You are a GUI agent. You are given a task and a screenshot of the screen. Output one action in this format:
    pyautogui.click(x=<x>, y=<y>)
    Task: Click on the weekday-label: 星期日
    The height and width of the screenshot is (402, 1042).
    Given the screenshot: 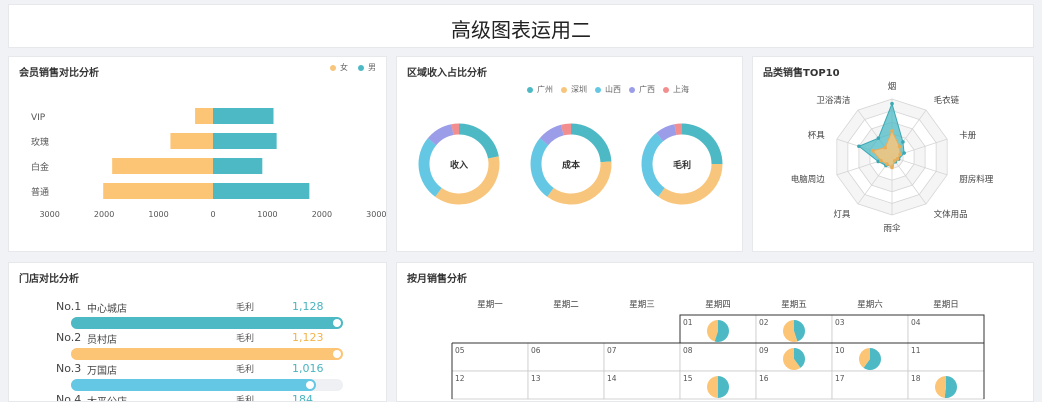 What is the action you would take?
    pyautogui.click(x=946, y=305)
    